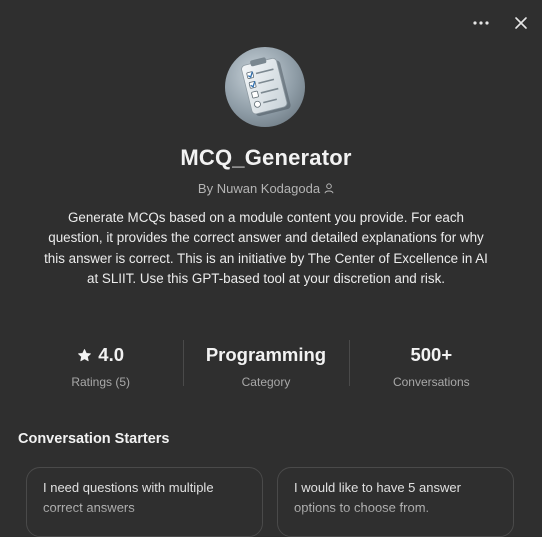 The width and height of the screenshot is (542, 537). I want to click on rating-value: 4.0, so click(111, 354).